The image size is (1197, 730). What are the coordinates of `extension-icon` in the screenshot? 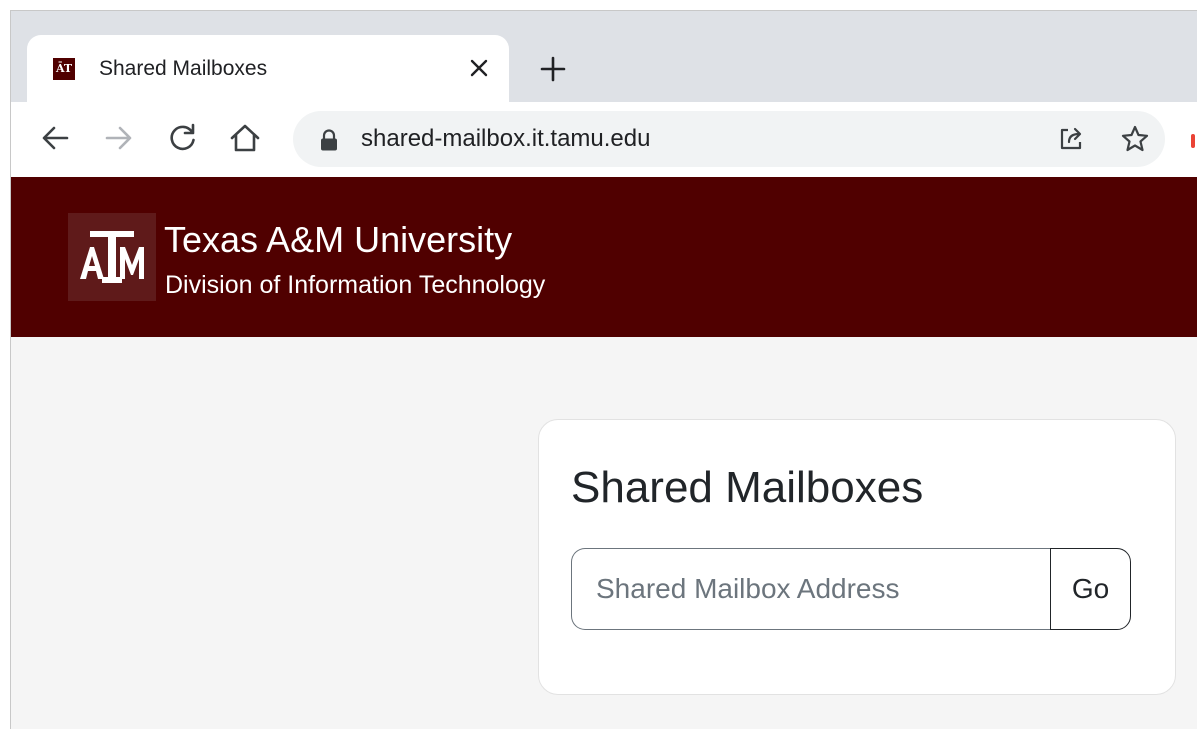 It's located at (1193, 141).